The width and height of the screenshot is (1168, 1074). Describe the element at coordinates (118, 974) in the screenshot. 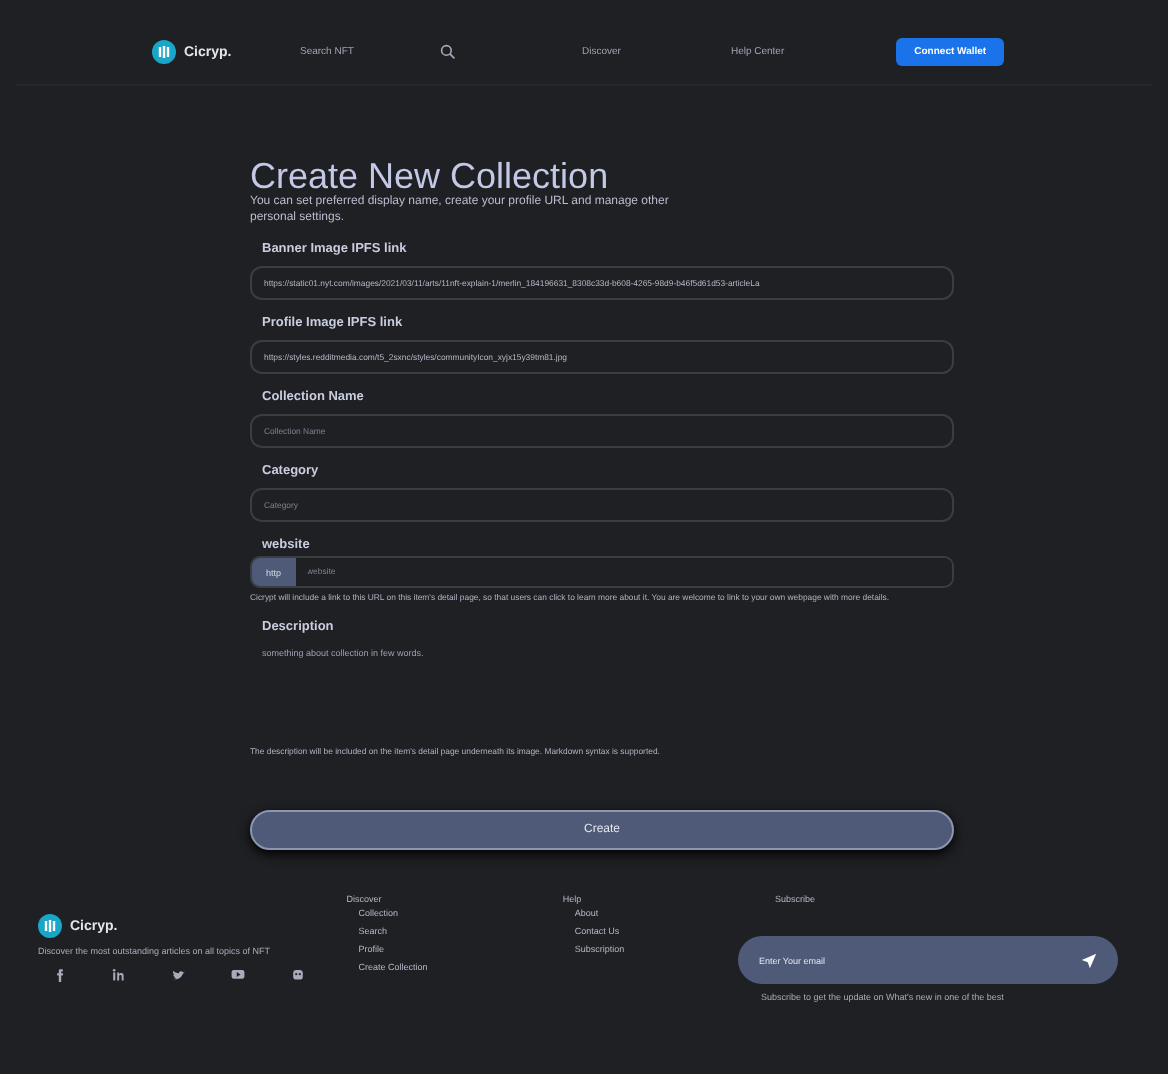

I see `letters-in-icon` at that location.